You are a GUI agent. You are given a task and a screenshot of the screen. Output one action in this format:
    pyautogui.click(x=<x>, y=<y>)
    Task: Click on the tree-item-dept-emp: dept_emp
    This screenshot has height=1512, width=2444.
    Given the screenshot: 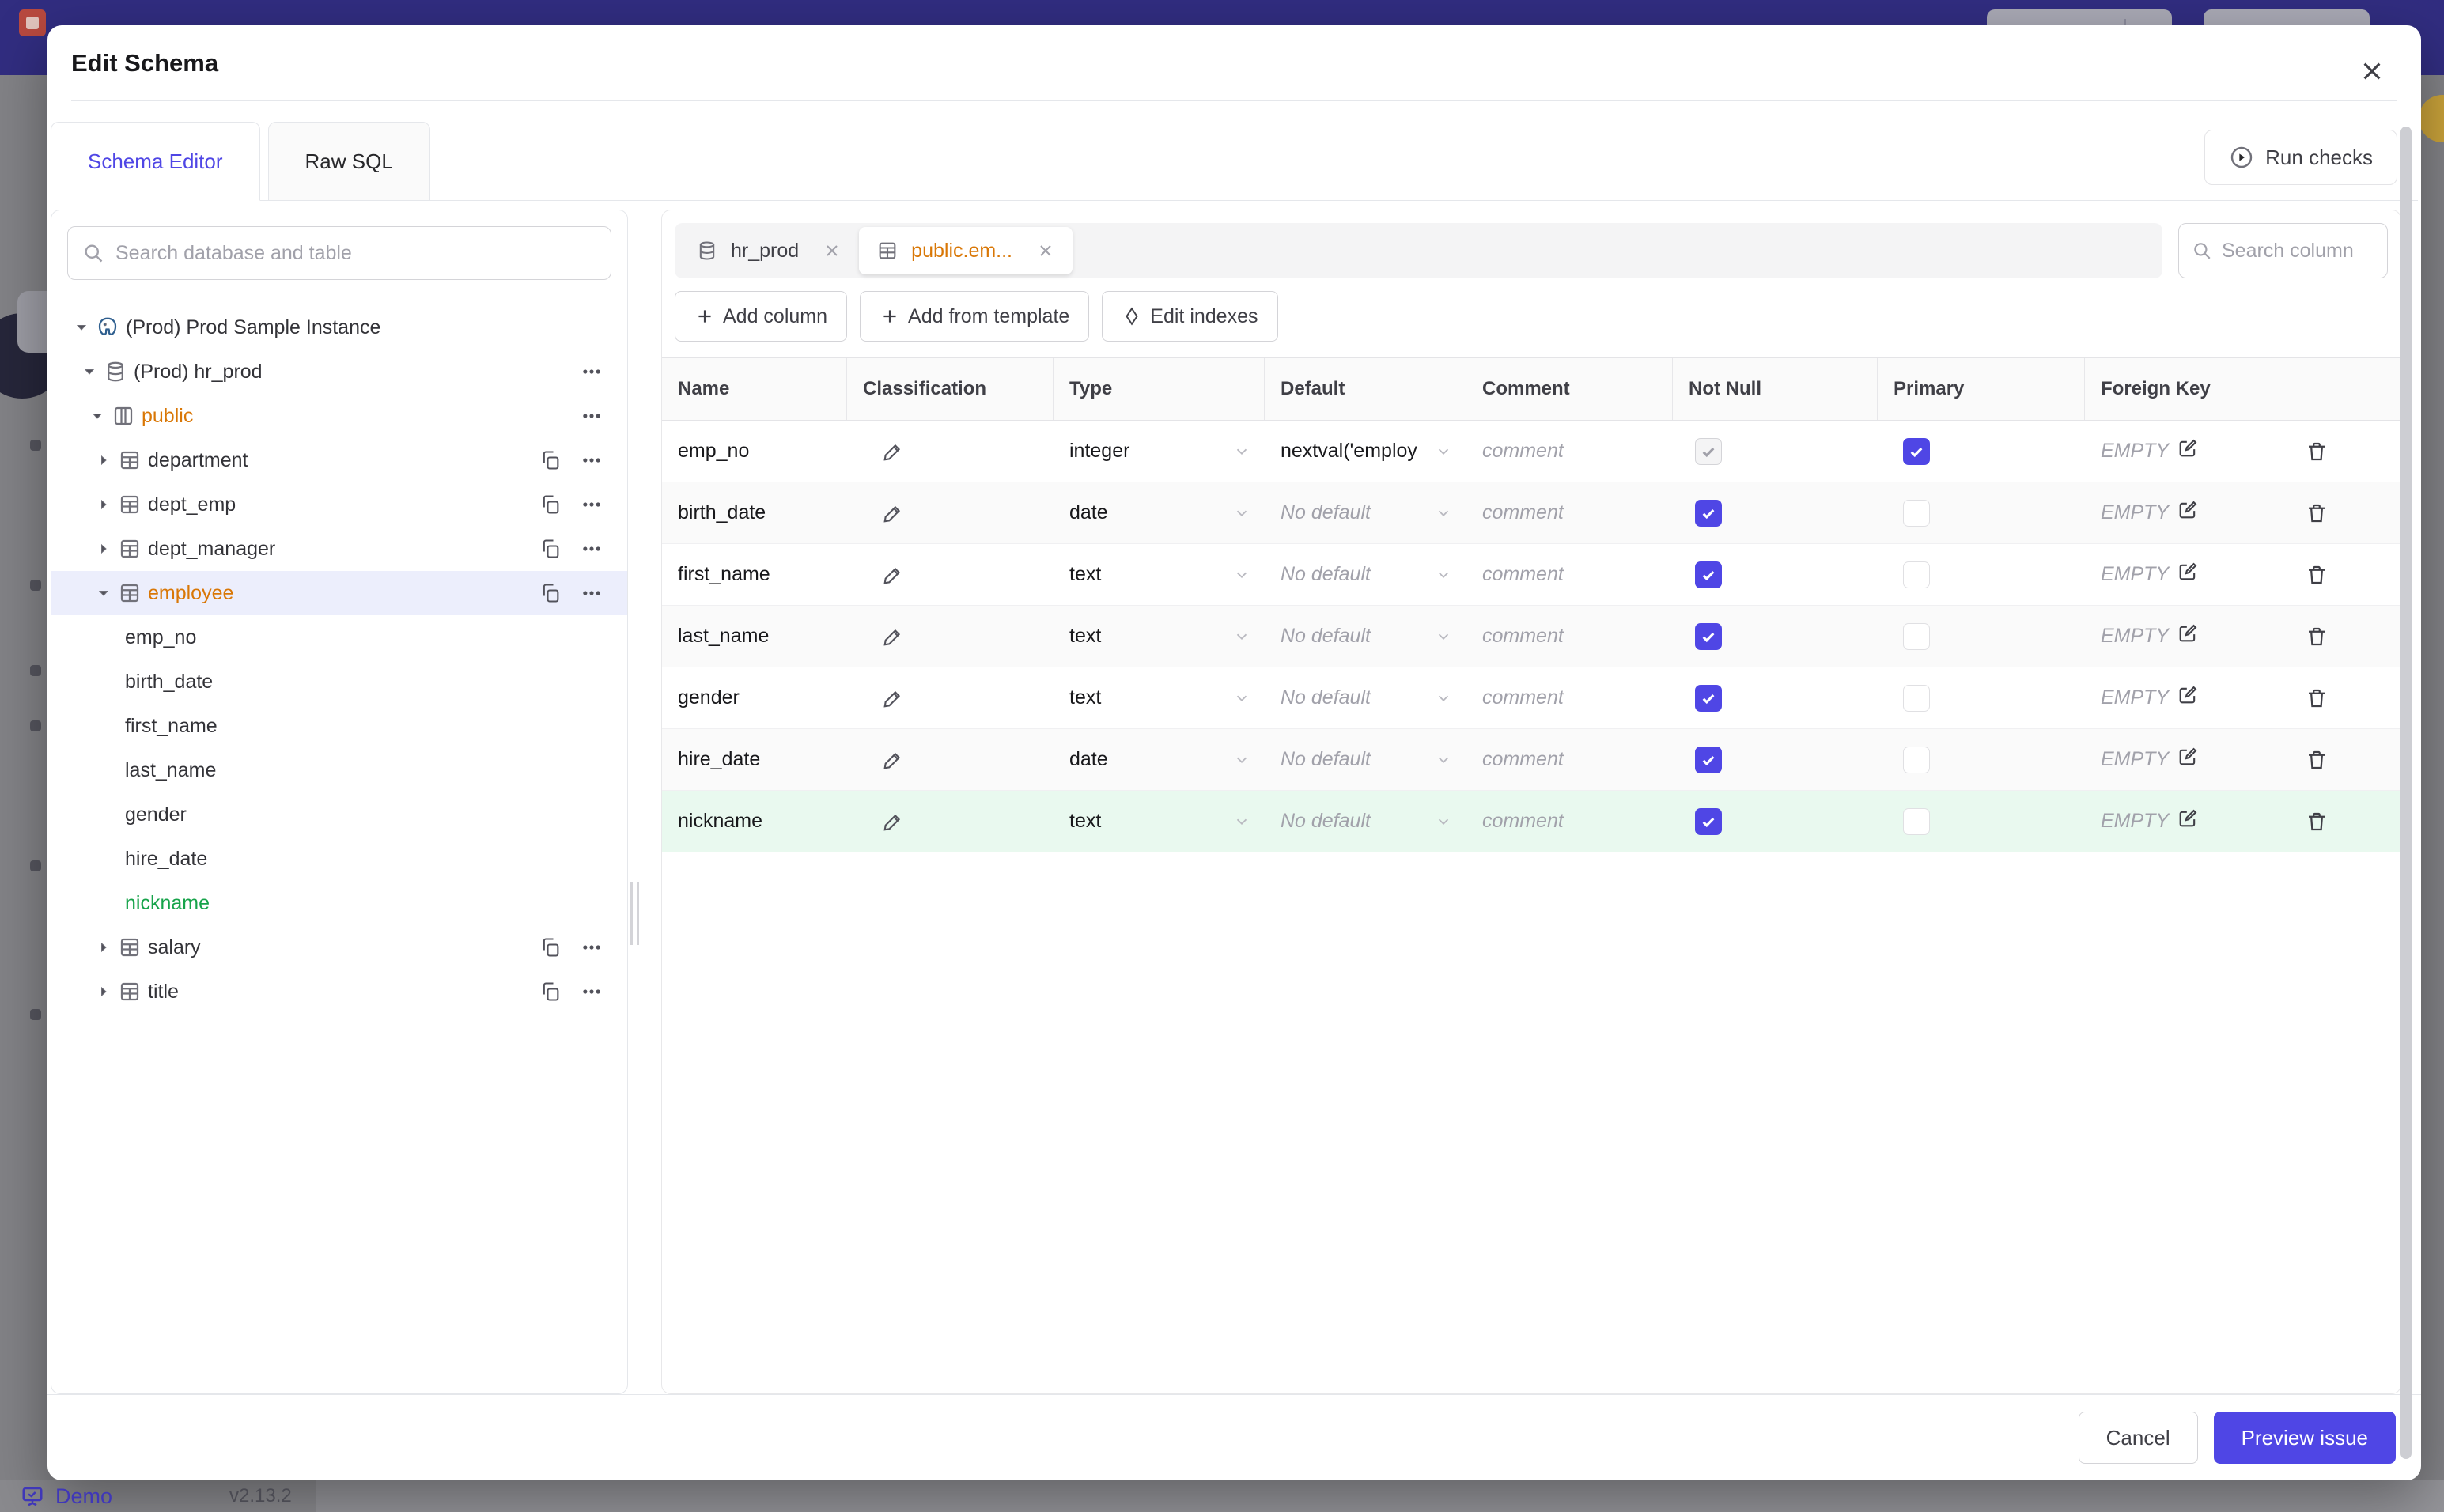 What is the action you would take?
    pyautogui.click(x=339, y=505)
    